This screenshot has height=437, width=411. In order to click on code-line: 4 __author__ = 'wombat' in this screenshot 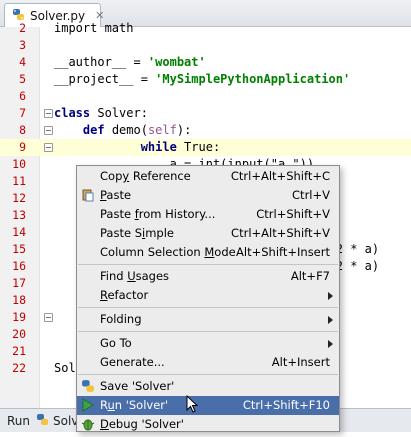, I will do `click(205, 62)`.